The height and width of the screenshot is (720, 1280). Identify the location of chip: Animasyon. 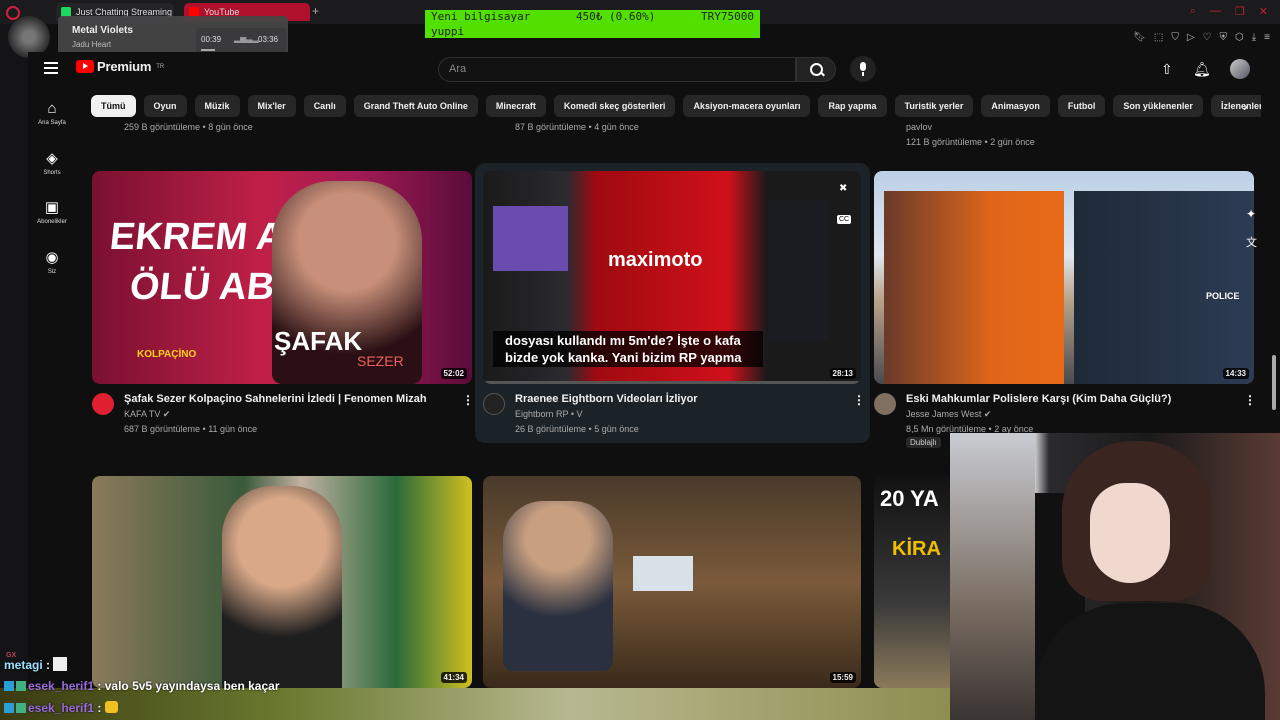
(1015, 106).